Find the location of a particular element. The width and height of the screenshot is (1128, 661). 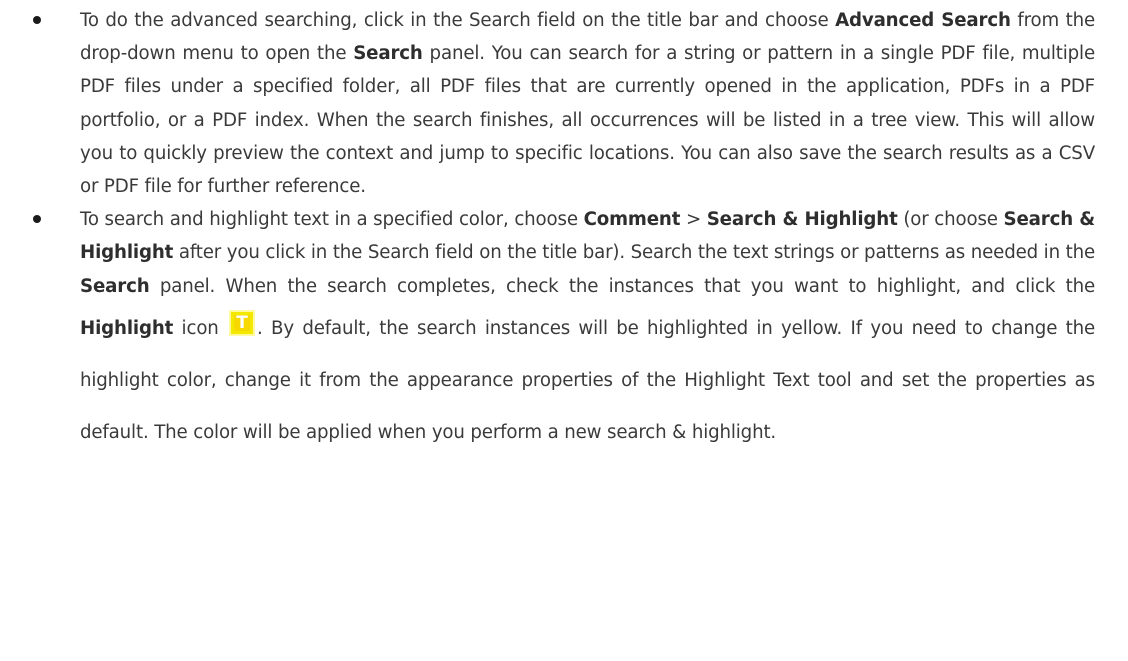

bold-term-comment: Comment is located at coordinates (632, 220).